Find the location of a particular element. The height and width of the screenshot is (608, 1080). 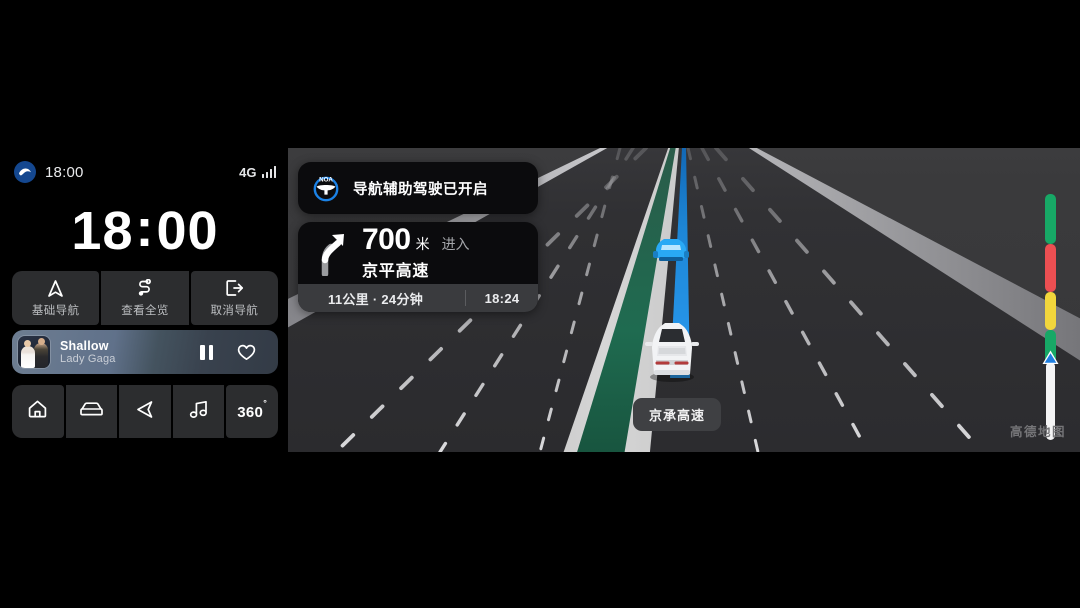

maneuver-info: 700 米 进入 京平高速 is located at coordinates (416, 253).